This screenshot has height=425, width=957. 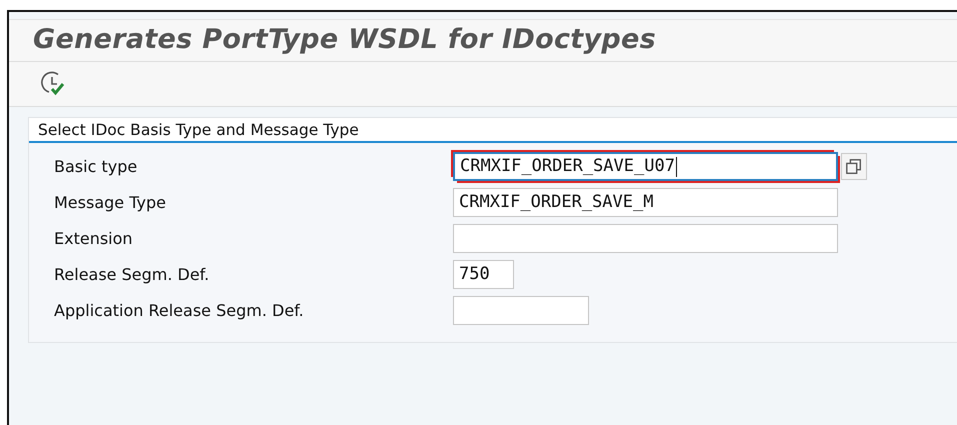 What do you see at coordinates (345, 39) in the screenshot?
I see `window-title: Generates PortType WSDL for IDoctypes` at bounding box center [345, 39].